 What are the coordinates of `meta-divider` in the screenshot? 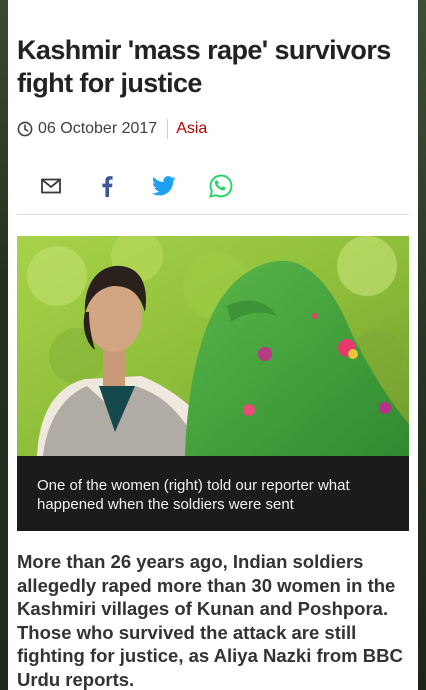 It's located at (168, 129).